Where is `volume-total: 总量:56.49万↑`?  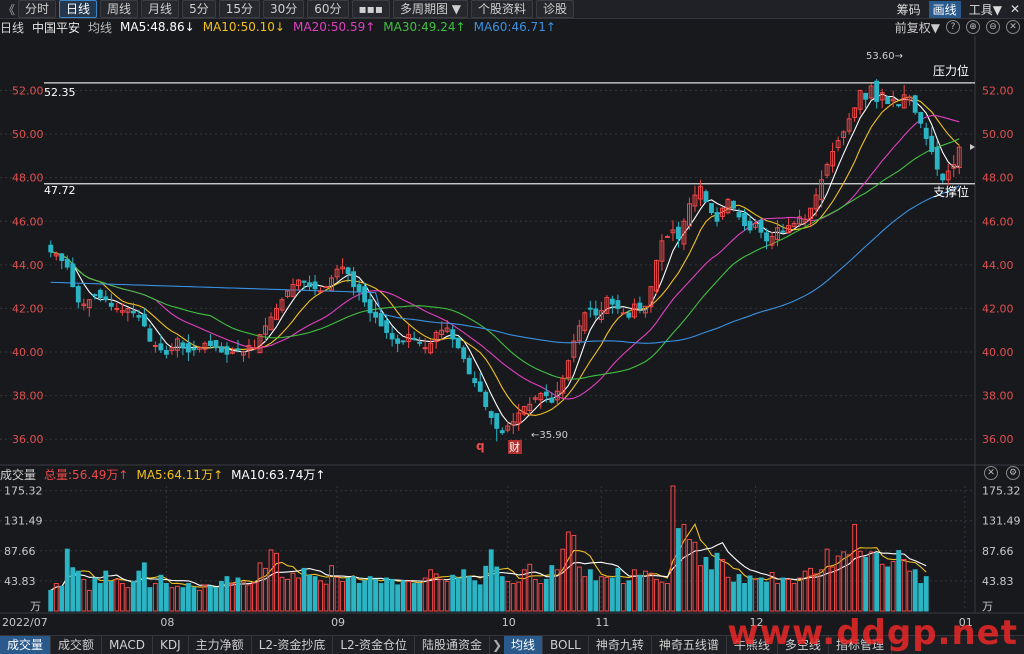 volume-total: 总量:56.49万↑ is located at coordinates (86, 474).